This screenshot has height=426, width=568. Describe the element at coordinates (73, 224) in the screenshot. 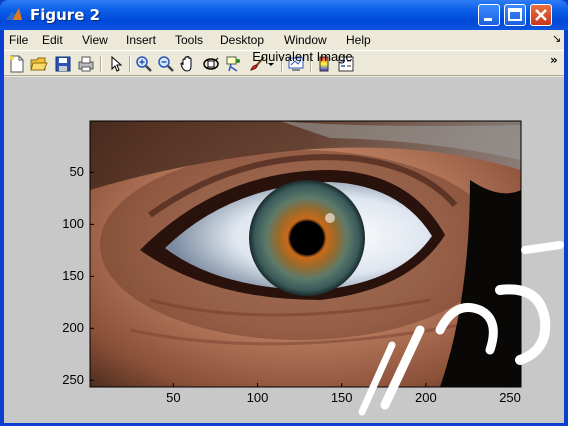

I see `y-tick-label: 100` at that location.